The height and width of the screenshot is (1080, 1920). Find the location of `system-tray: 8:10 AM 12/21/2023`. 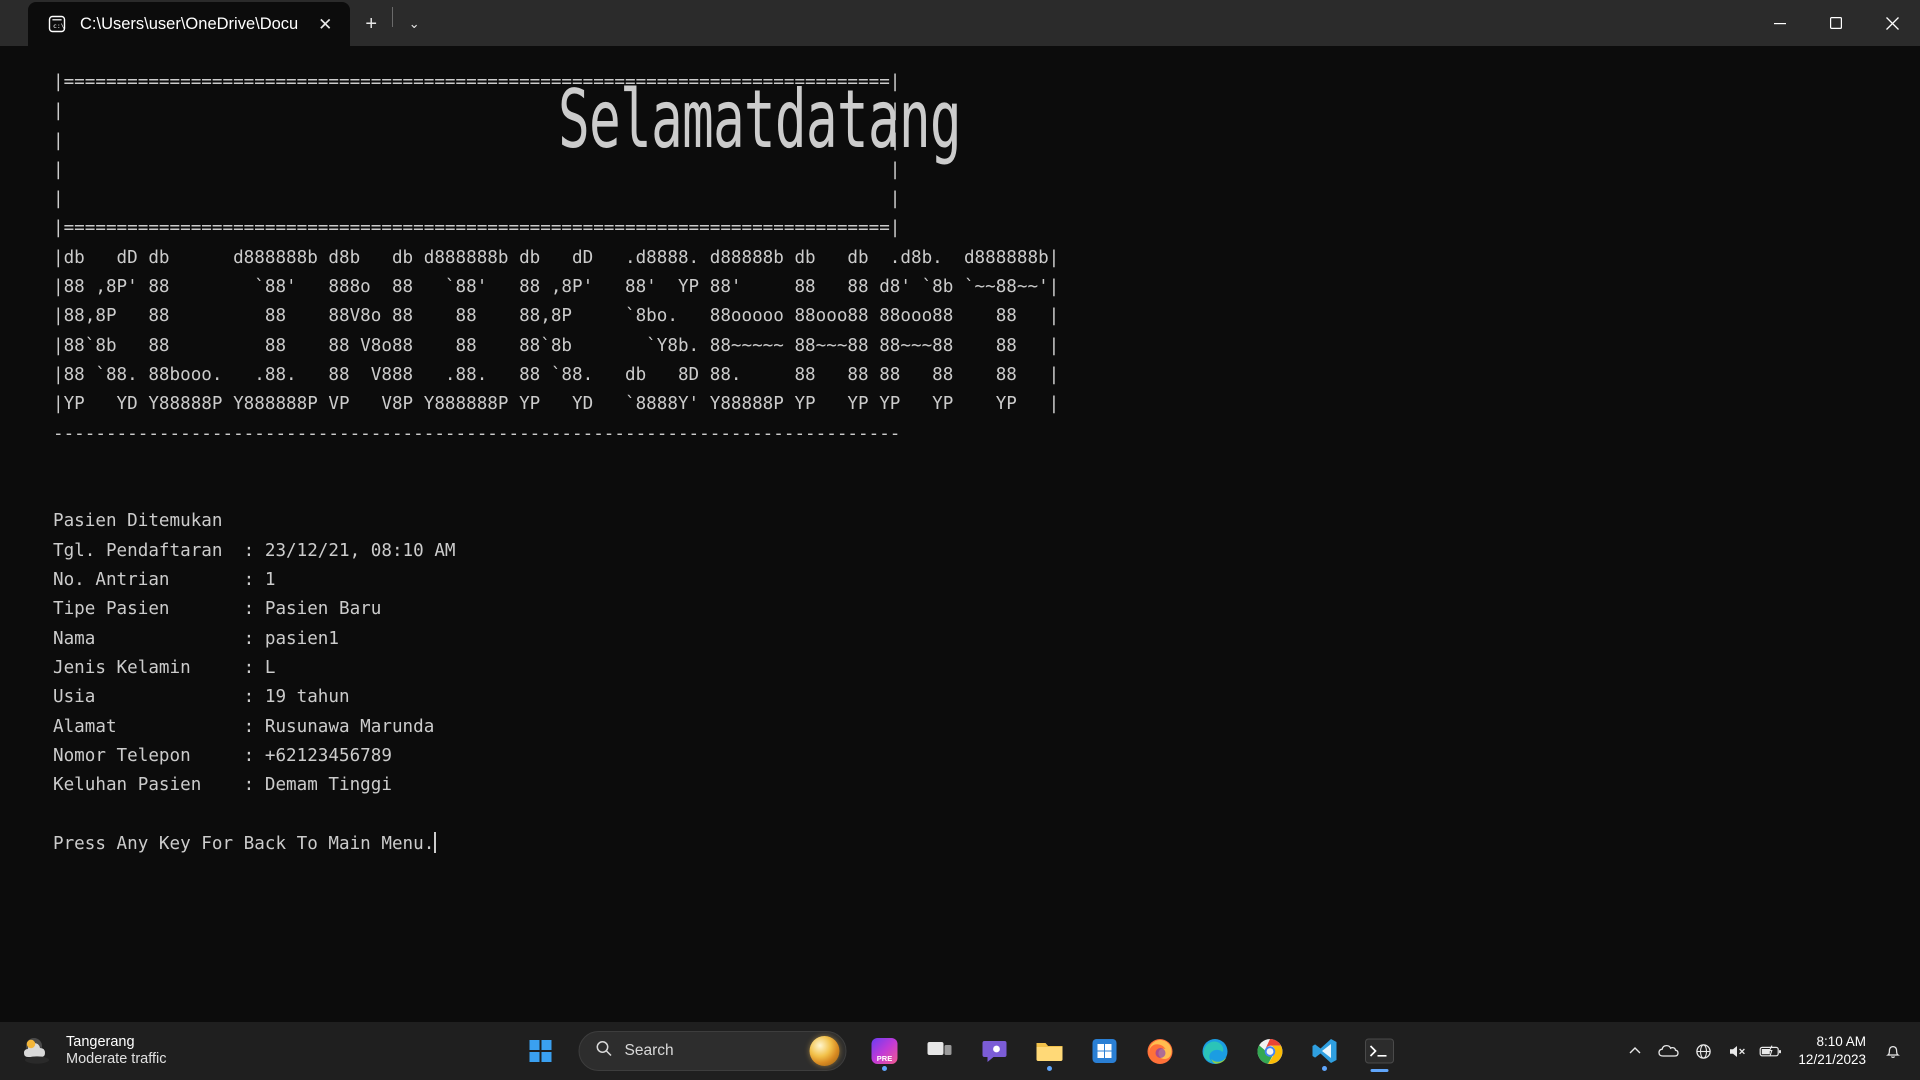

system-tray: 8:10 AM 12/21/2023 is located at coordinates (1770, 1051).